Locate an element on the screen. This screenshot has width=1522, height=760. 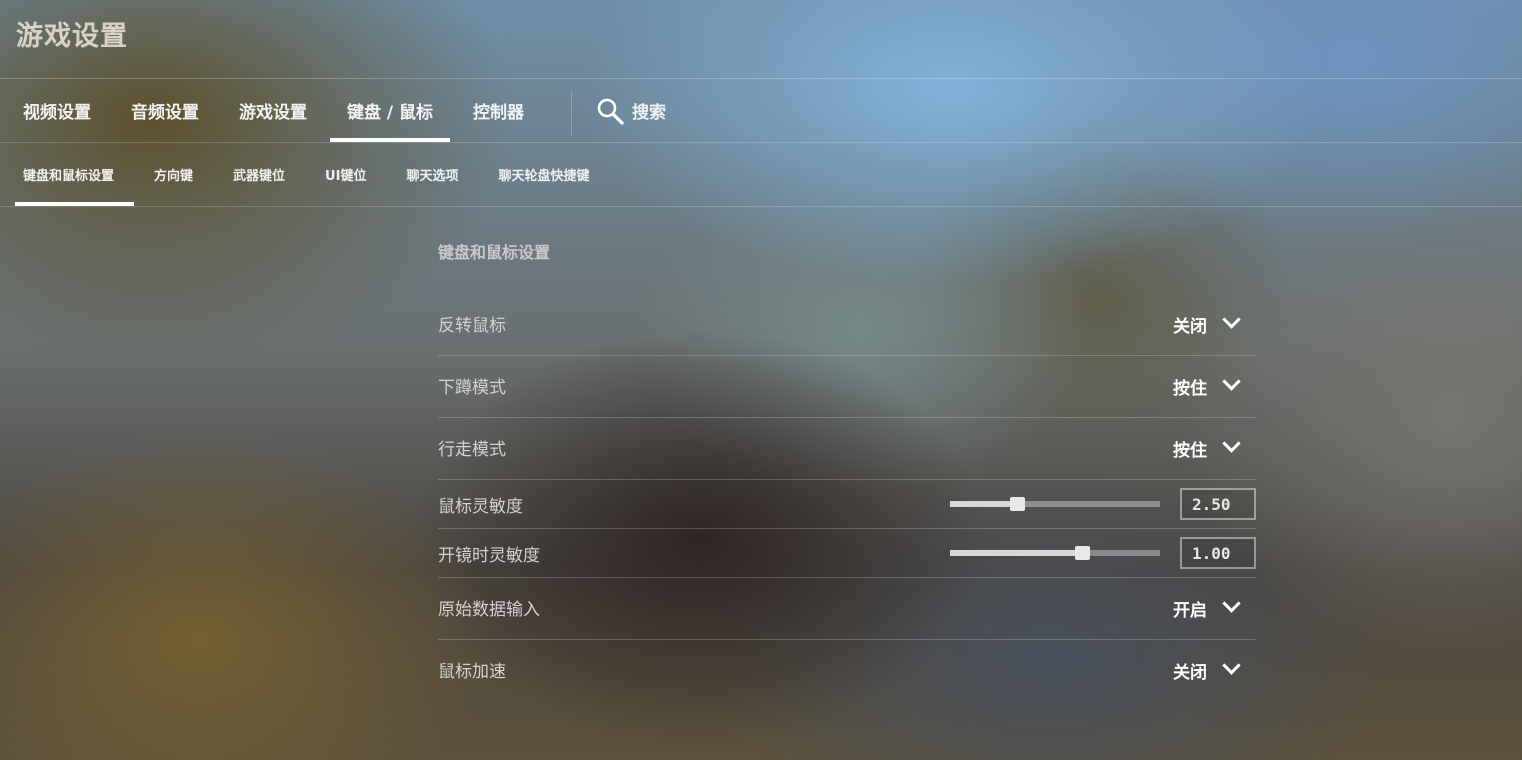
slider-group: 2.50 is located at coordinates (1103, 504).